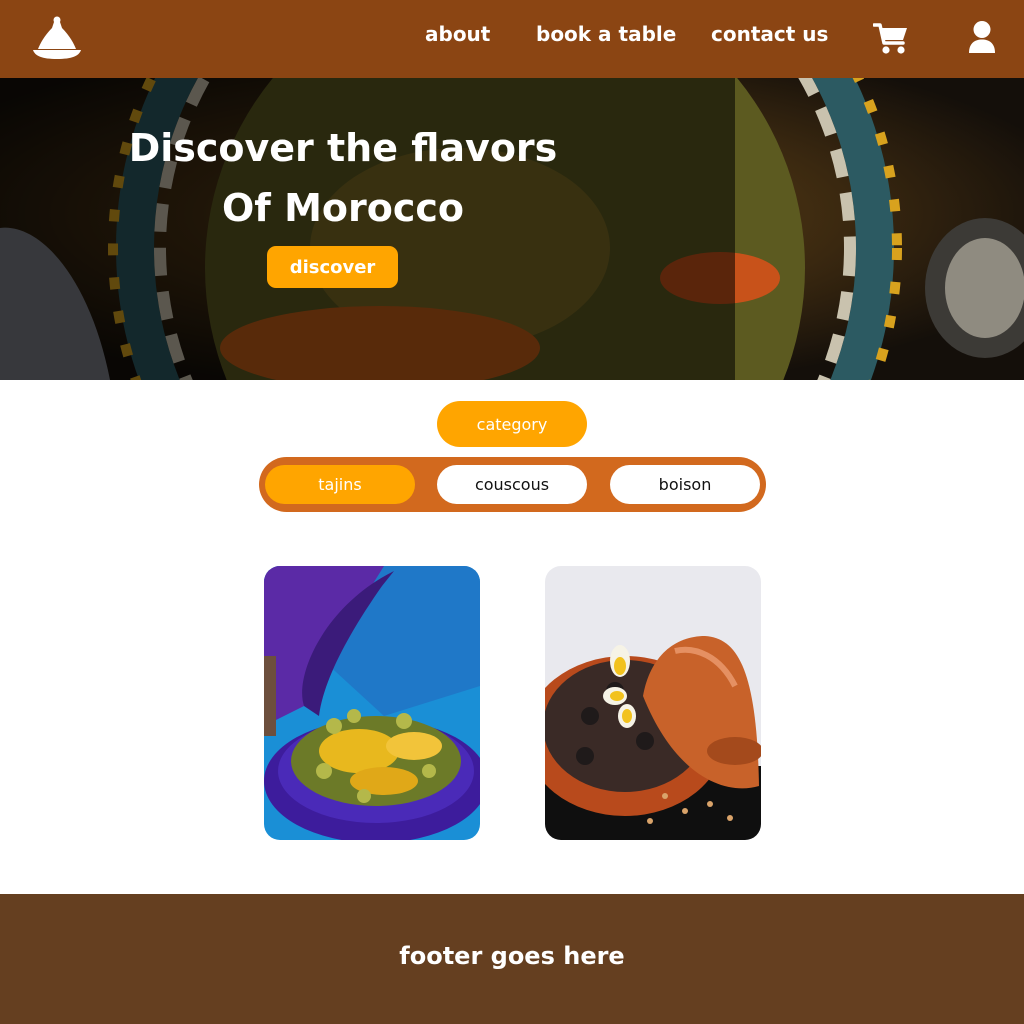 The image size is (1024, 1024). I want to click on top-navbar: about book a table contact us, so click(512, 39).